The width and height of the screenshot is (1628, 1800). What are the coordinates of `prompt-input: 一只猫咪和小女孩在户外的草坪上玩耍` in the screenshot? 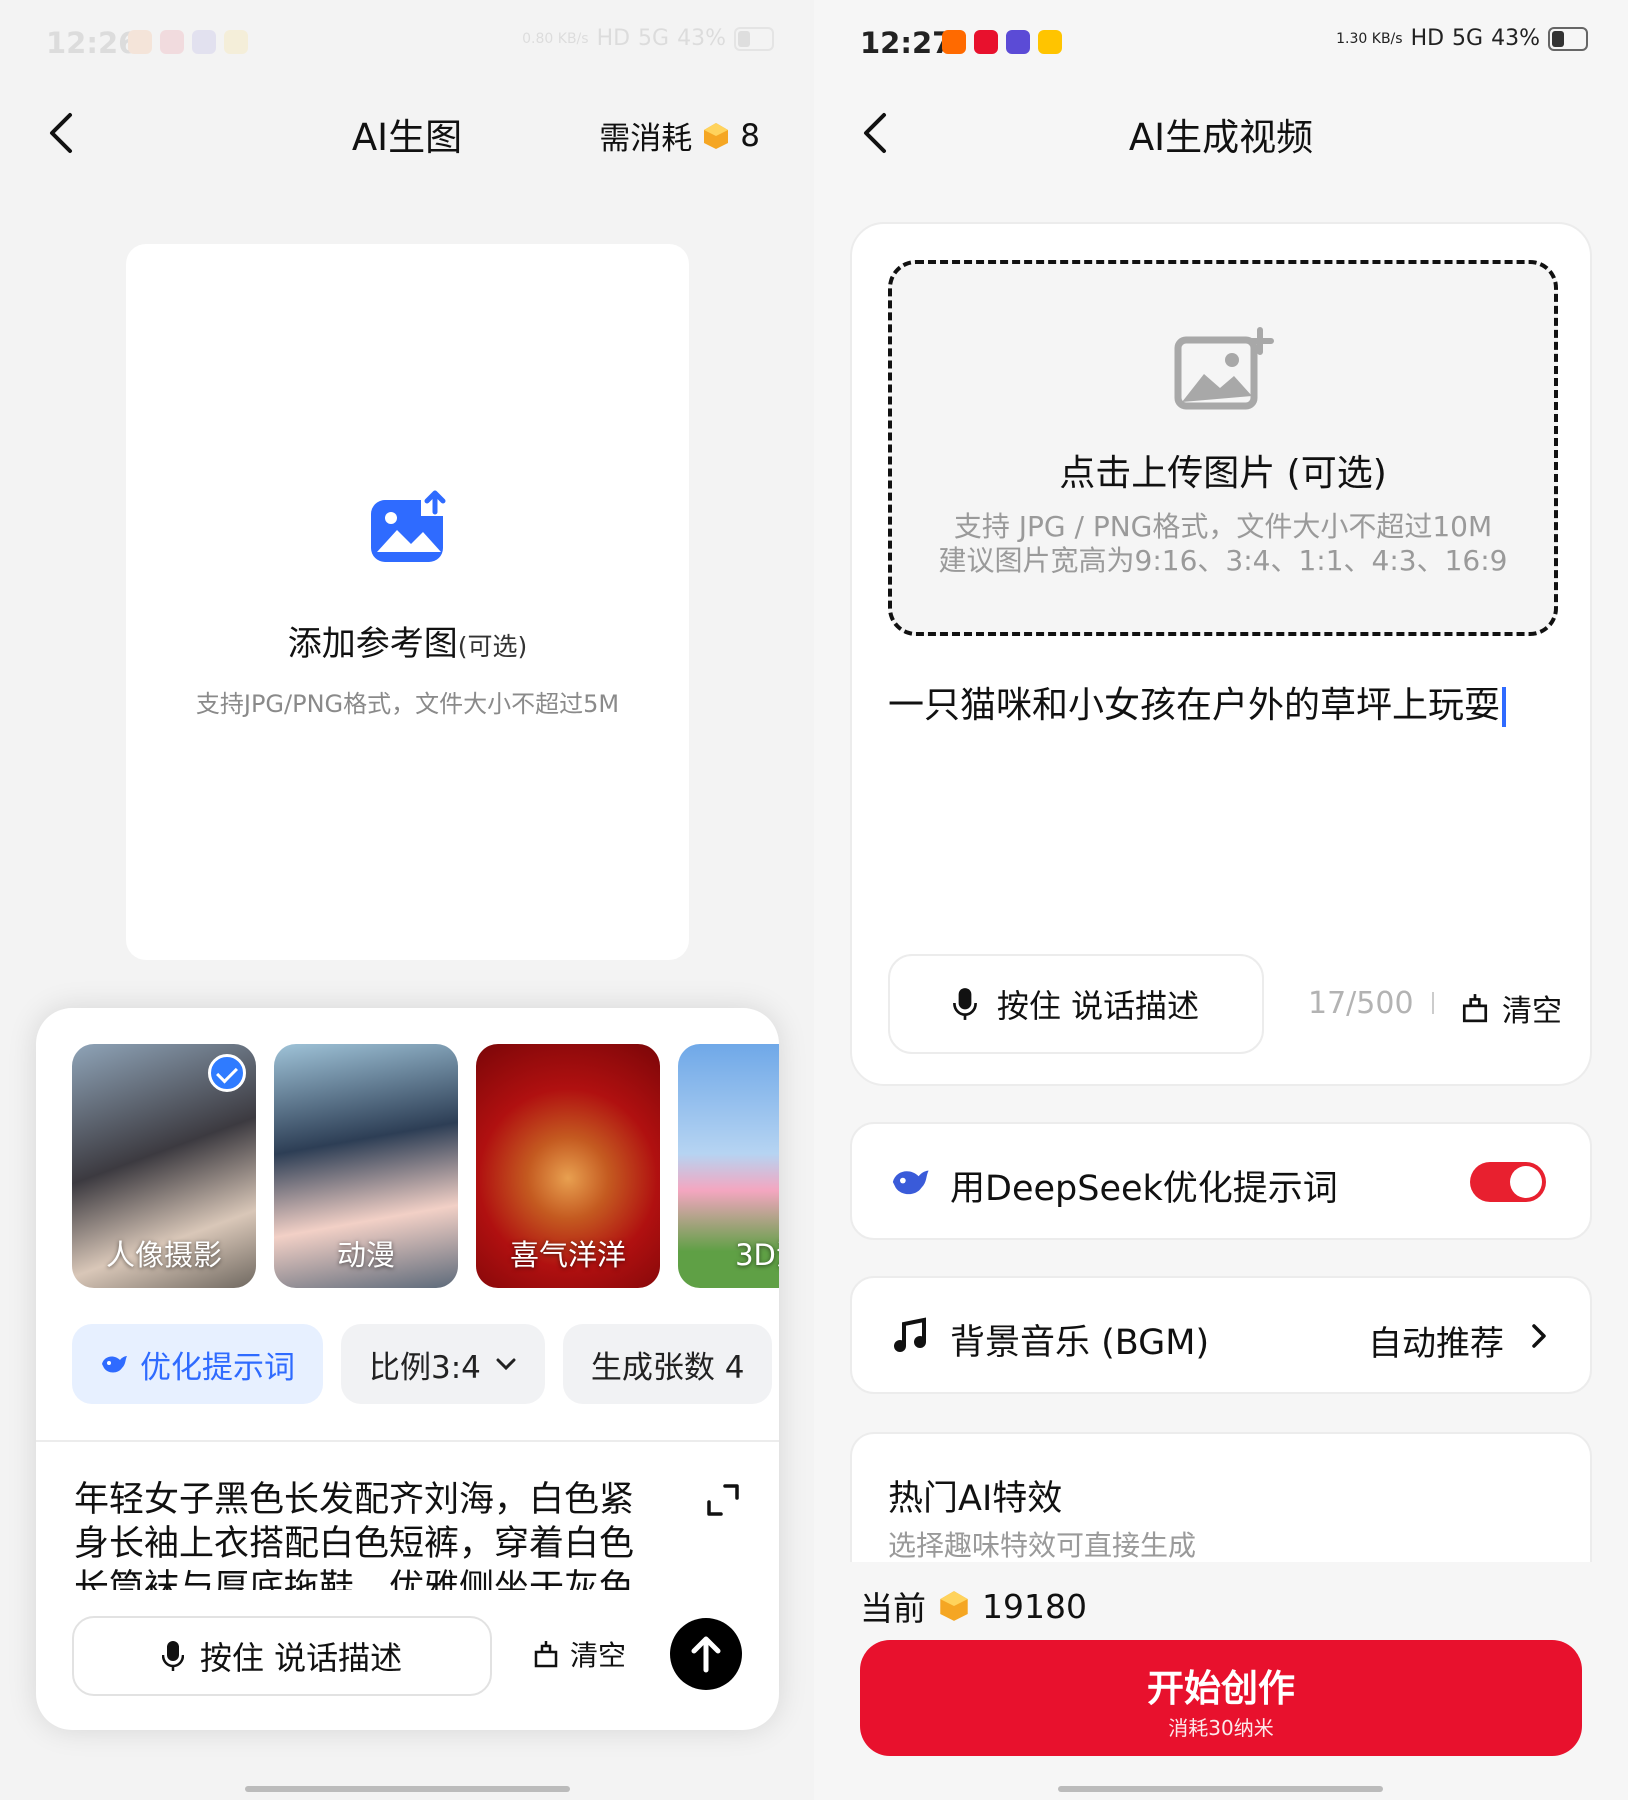 It's located at (1197, 702).